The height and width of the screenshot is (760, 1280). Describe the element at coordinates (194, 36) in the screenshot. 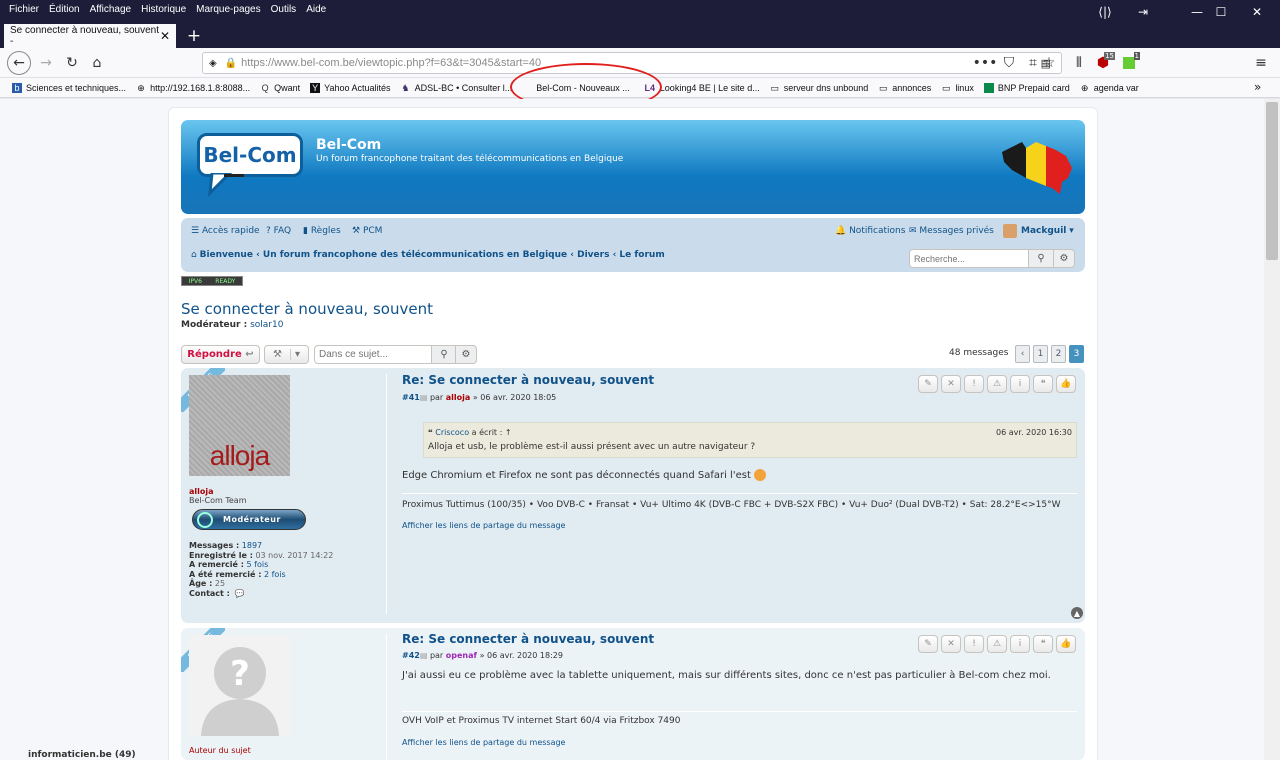

I see `new-tab-button: +` at that location.